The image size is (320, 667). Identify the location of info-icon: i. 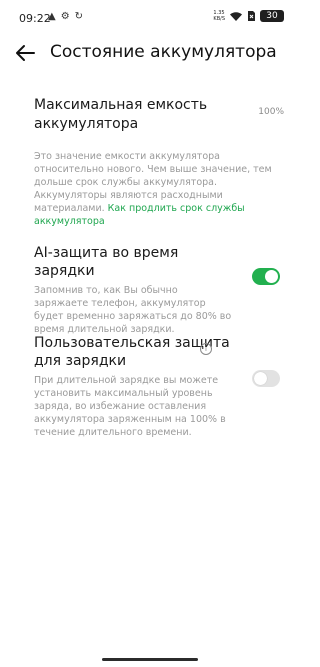
(206, 349).